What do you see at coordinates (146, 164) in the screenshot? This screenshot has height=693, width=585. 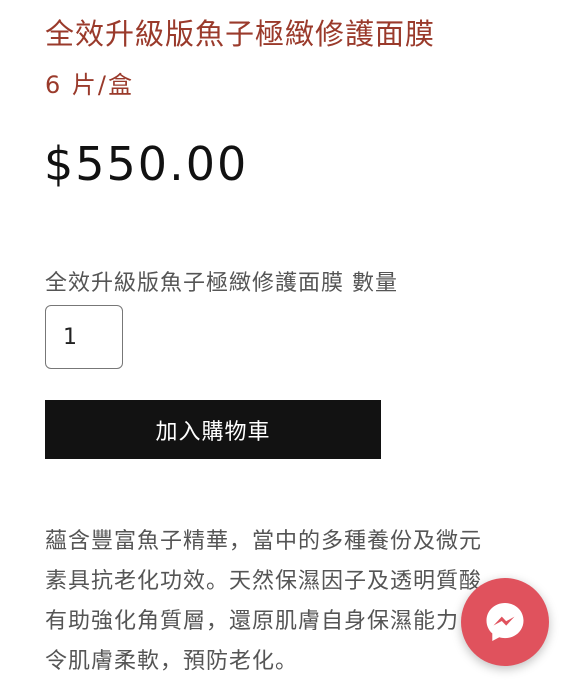 I see `product-price: $550.00` at bounding box center [146, 164].